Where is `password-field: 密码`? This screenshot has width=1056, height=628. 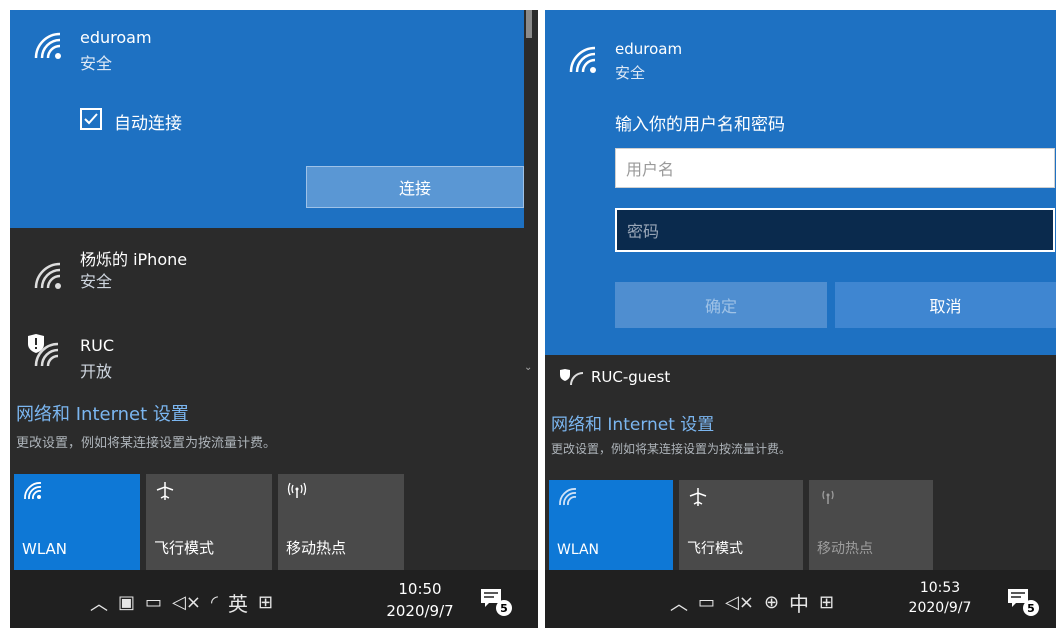
password-field: 密码 is located at coordinates (835, 230).